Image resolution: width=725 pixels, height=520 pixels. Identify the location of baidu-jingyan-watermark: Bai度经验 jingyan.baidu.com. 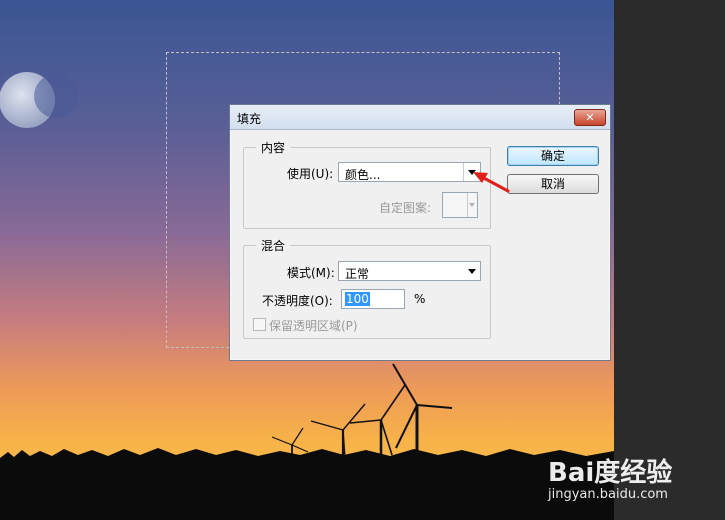
(610, 477).